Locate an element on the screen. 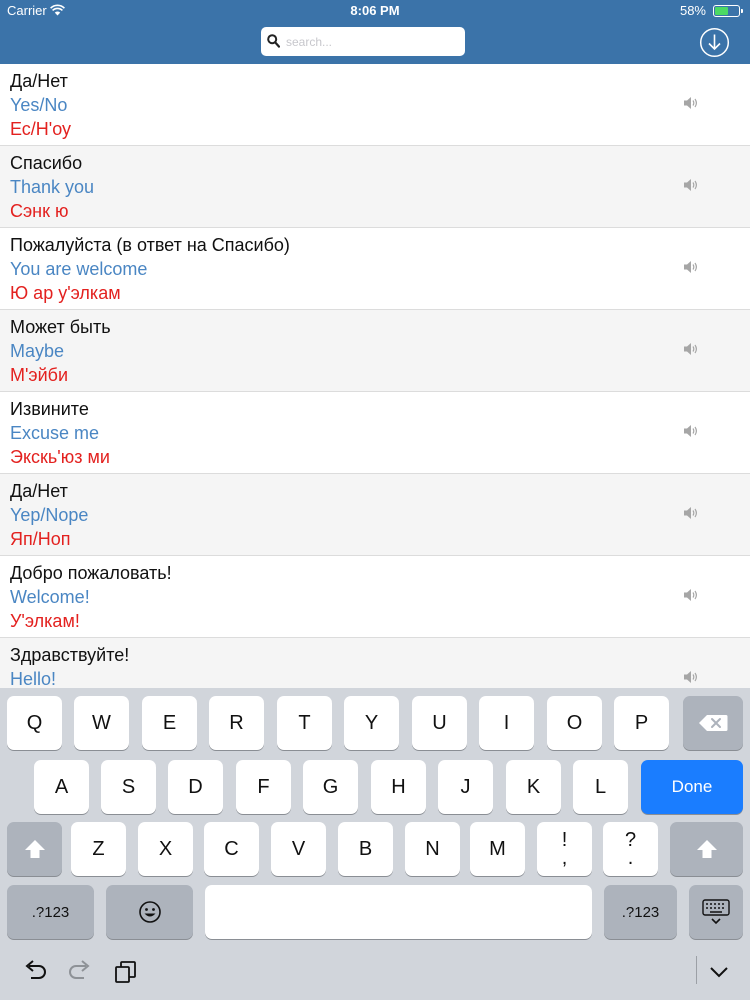 The width and height of the screenshot is (750, 1000). phrase-row: Да/Нет Yep/Nope Яп/Ноп is located at coordinates (375, 515).